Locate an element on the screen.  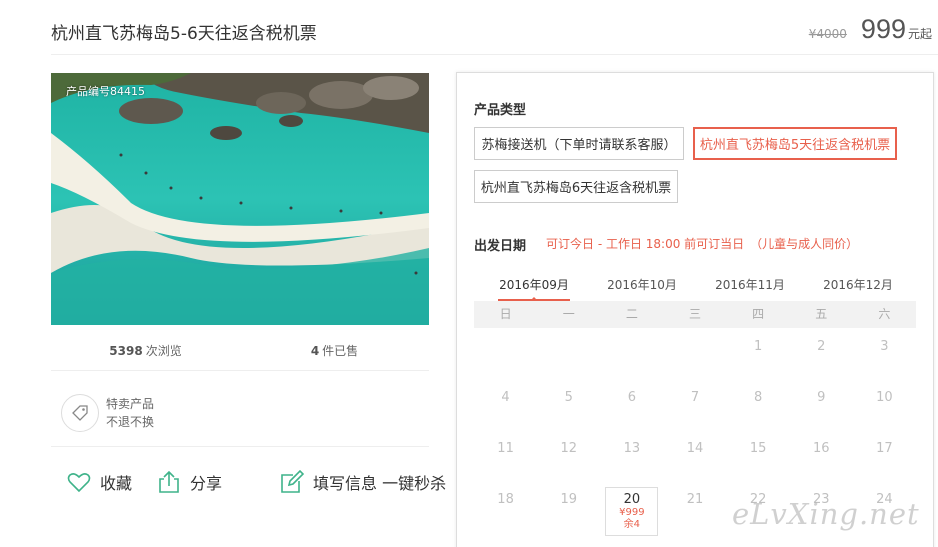
weekday: 二 is located at coordinates (631, 314).